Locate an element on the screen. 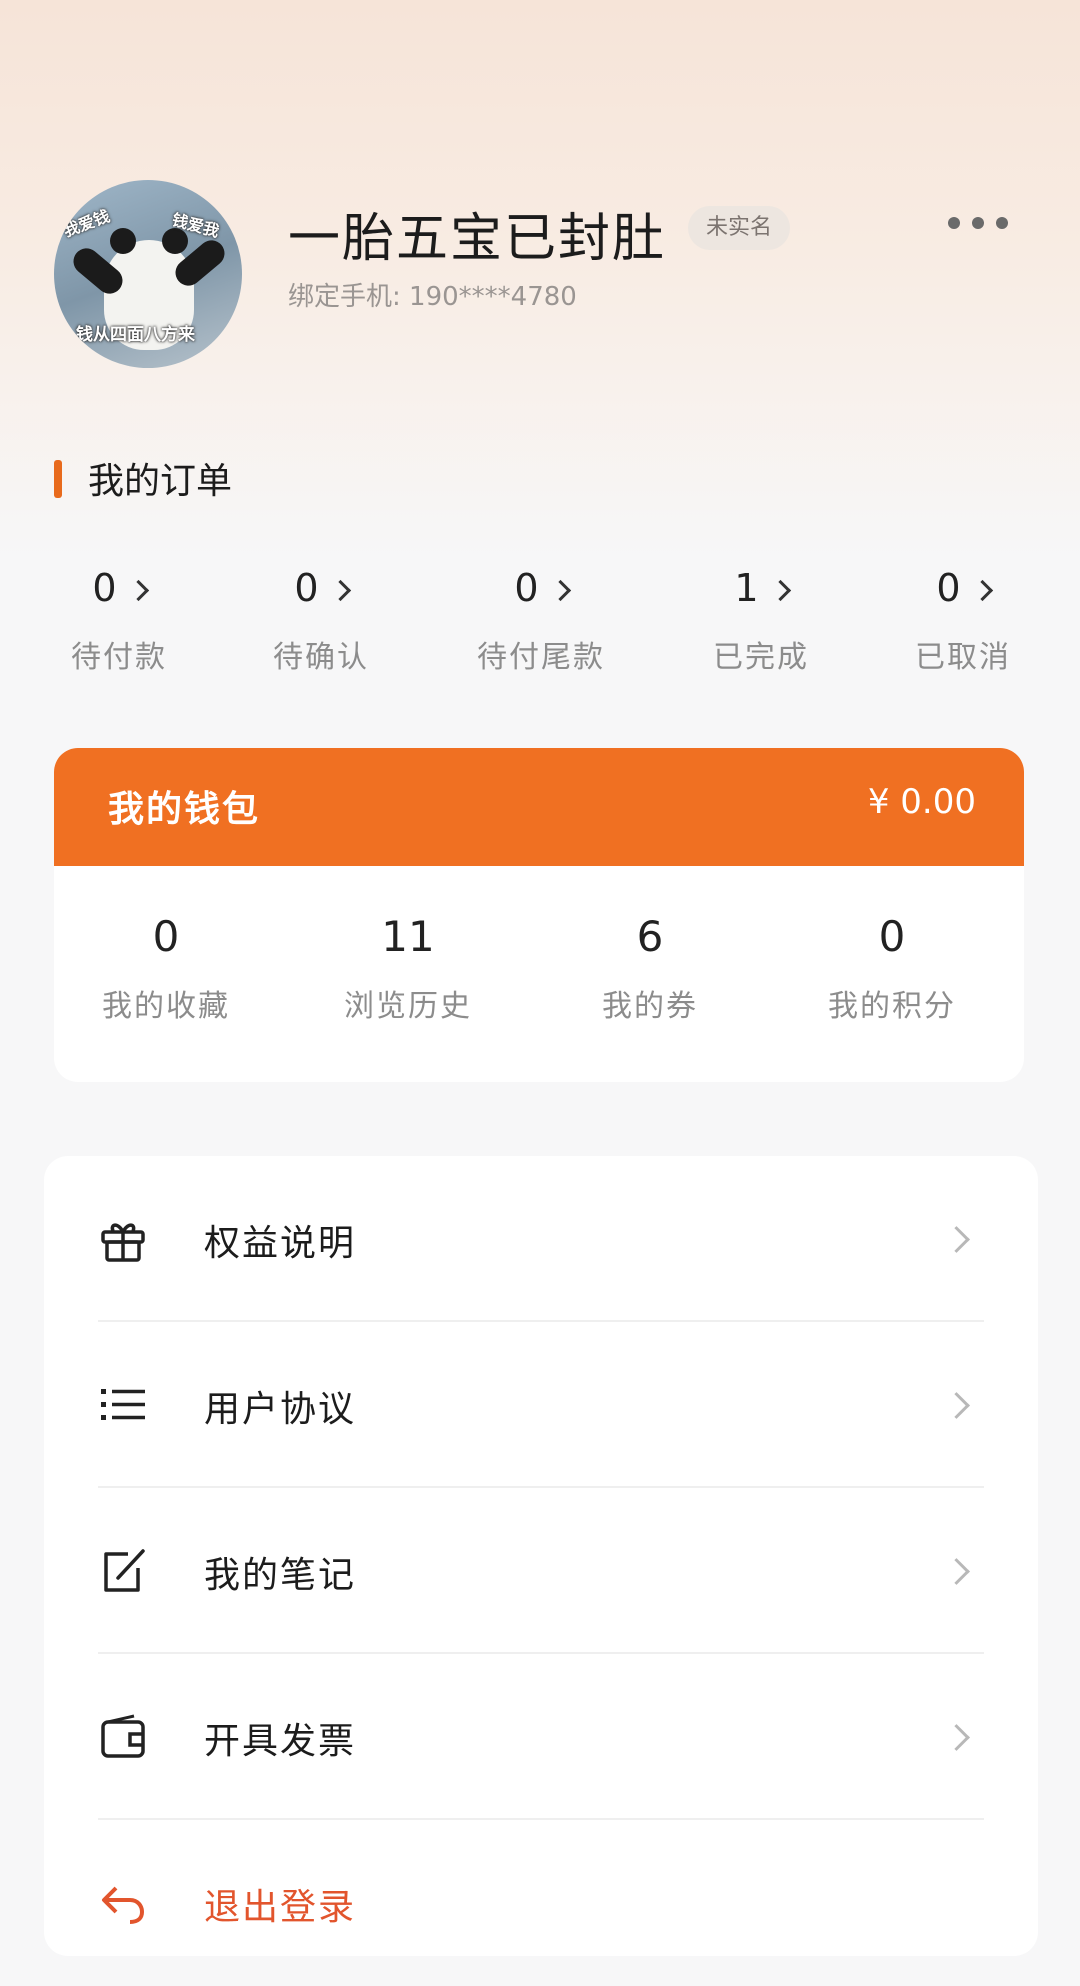  menu-item-label: 开具发票 is located at coordinates (280, 1741).